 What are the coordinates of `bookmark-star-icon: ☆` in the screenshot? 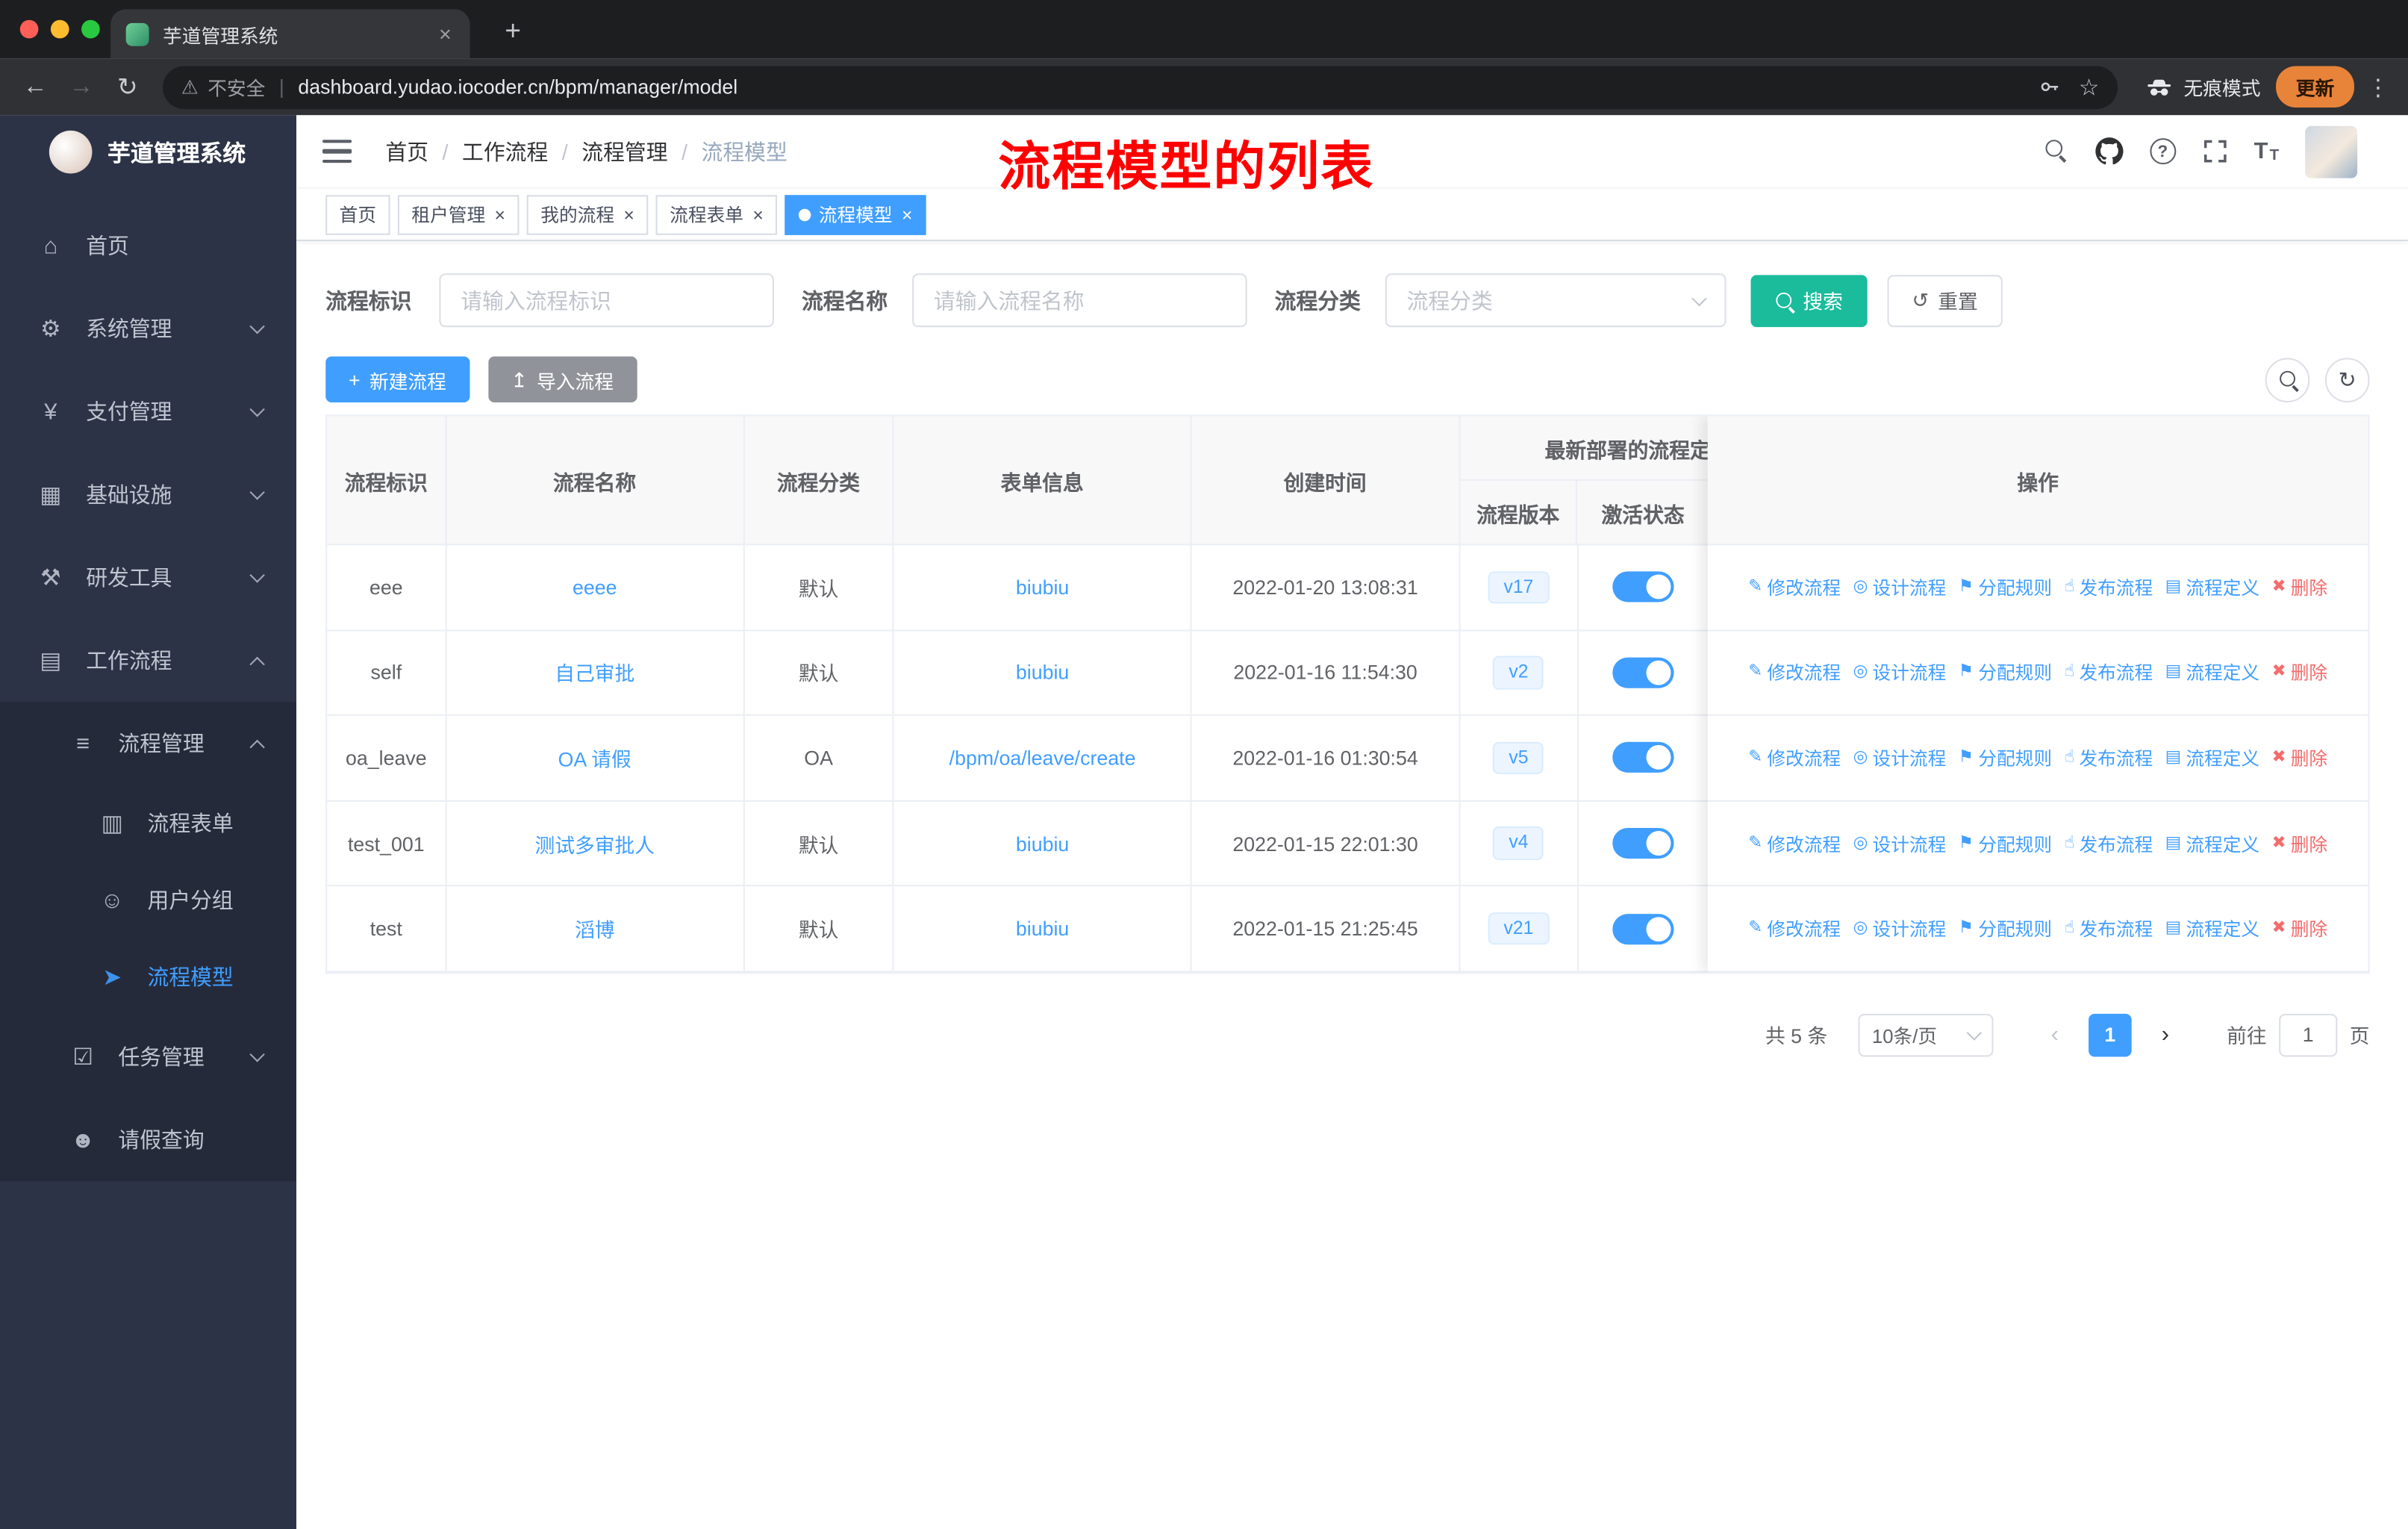 It's located at (2089, 87).